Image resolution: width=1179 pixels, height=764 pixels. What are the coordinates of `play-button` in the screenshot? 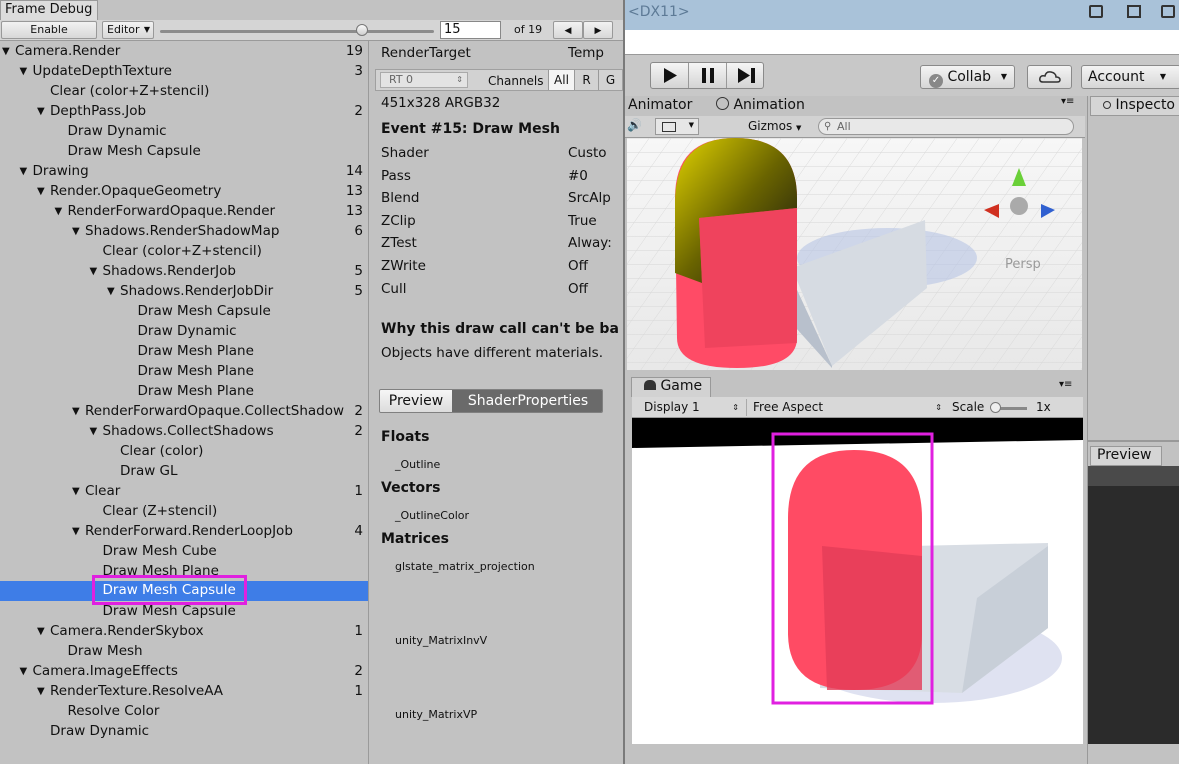 It's located at (670, 75).